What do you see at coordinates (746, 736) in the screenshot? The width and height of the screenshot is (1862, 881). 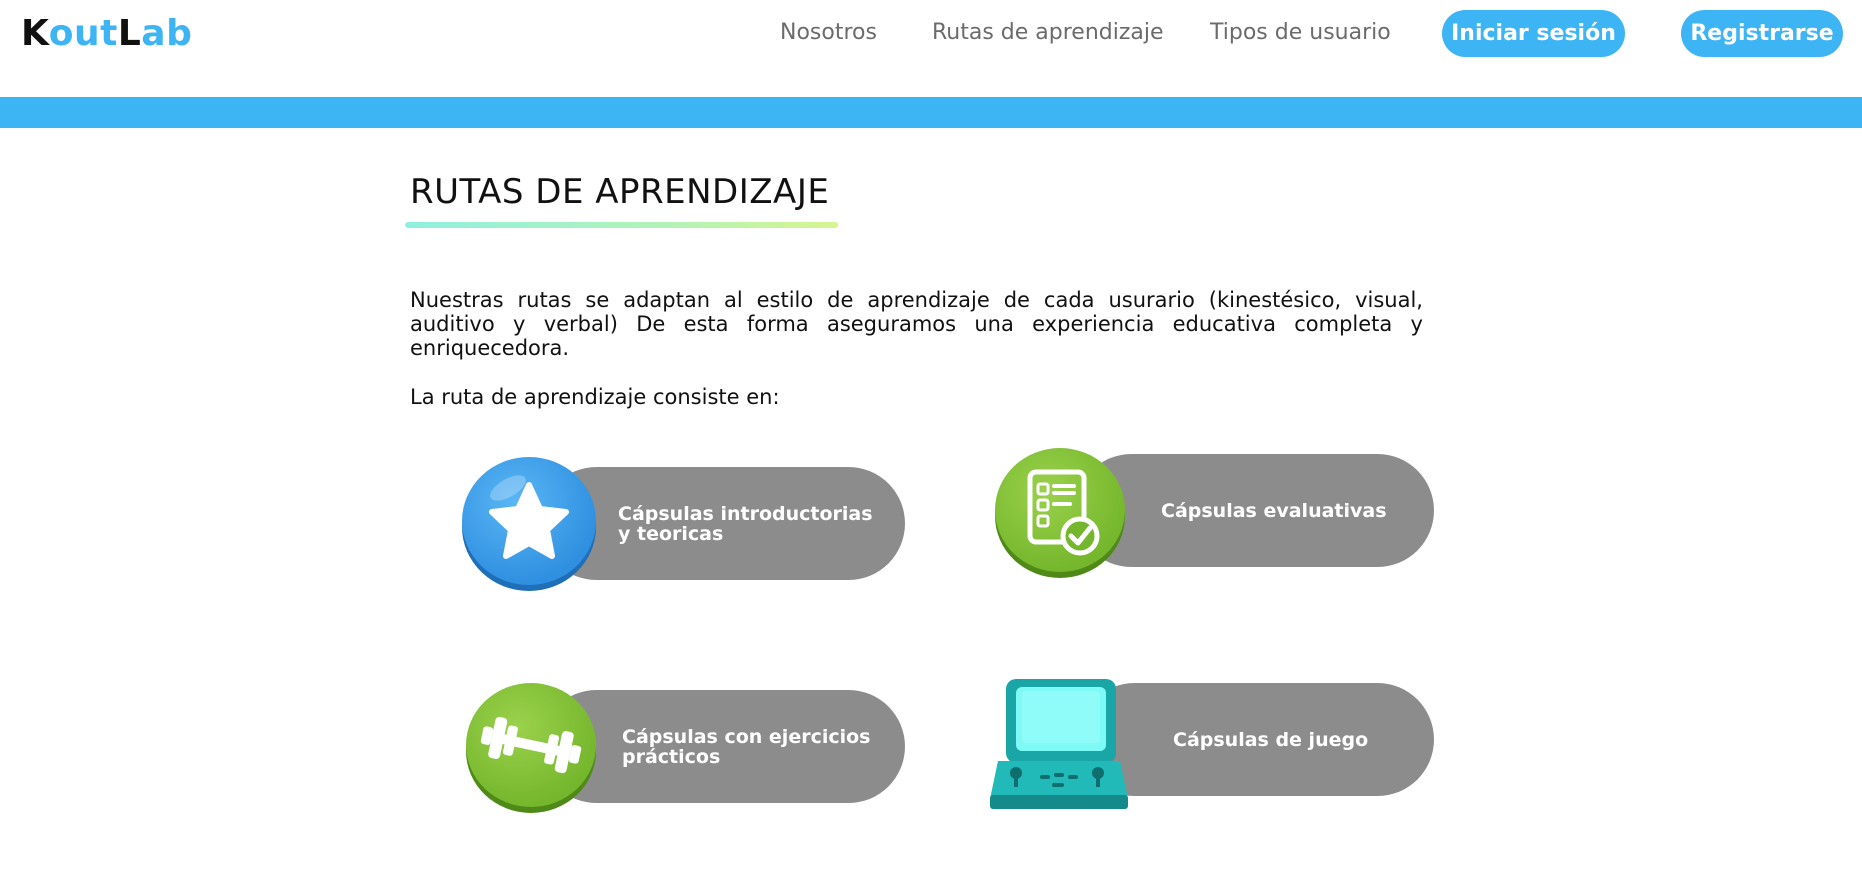 I see `capsule-label-line1: Cápsulas con ejercicios` at bounding box center [746, 736].